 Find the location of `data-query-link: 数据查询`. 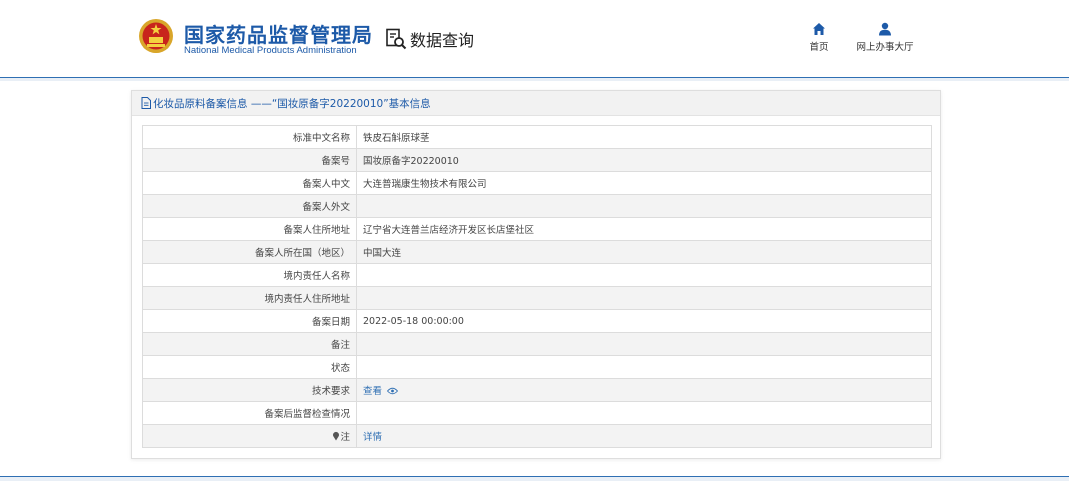

data-query-link: 数据查询 is located at coordinates (429, 39).